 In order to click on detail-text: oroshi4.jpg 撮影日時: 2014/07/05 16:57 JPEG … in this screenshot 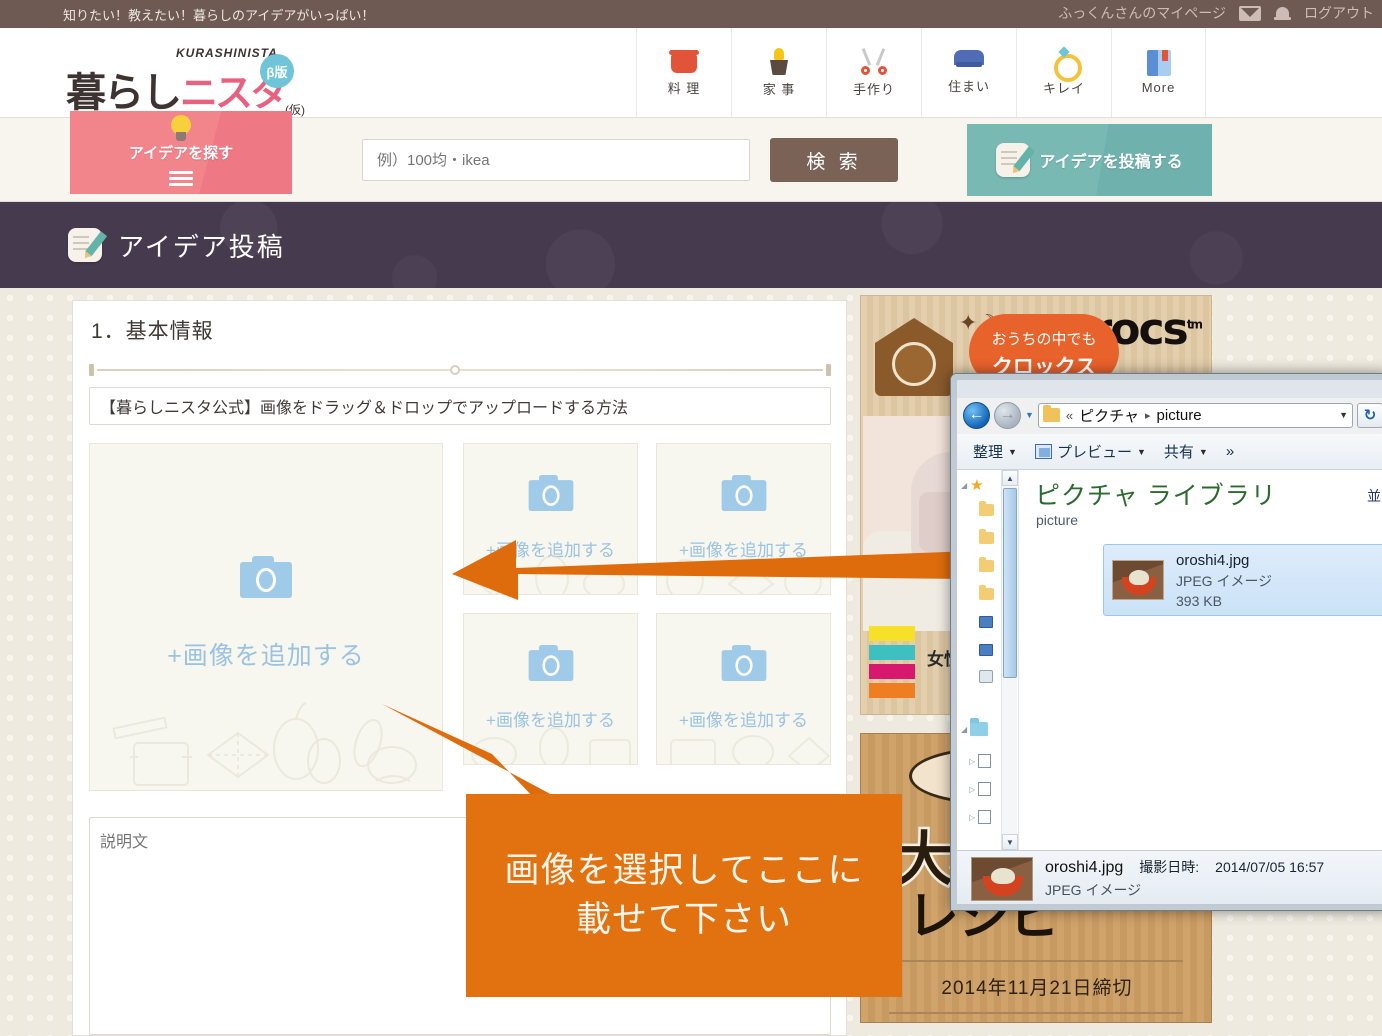, I will do `click(1184, 878)`.